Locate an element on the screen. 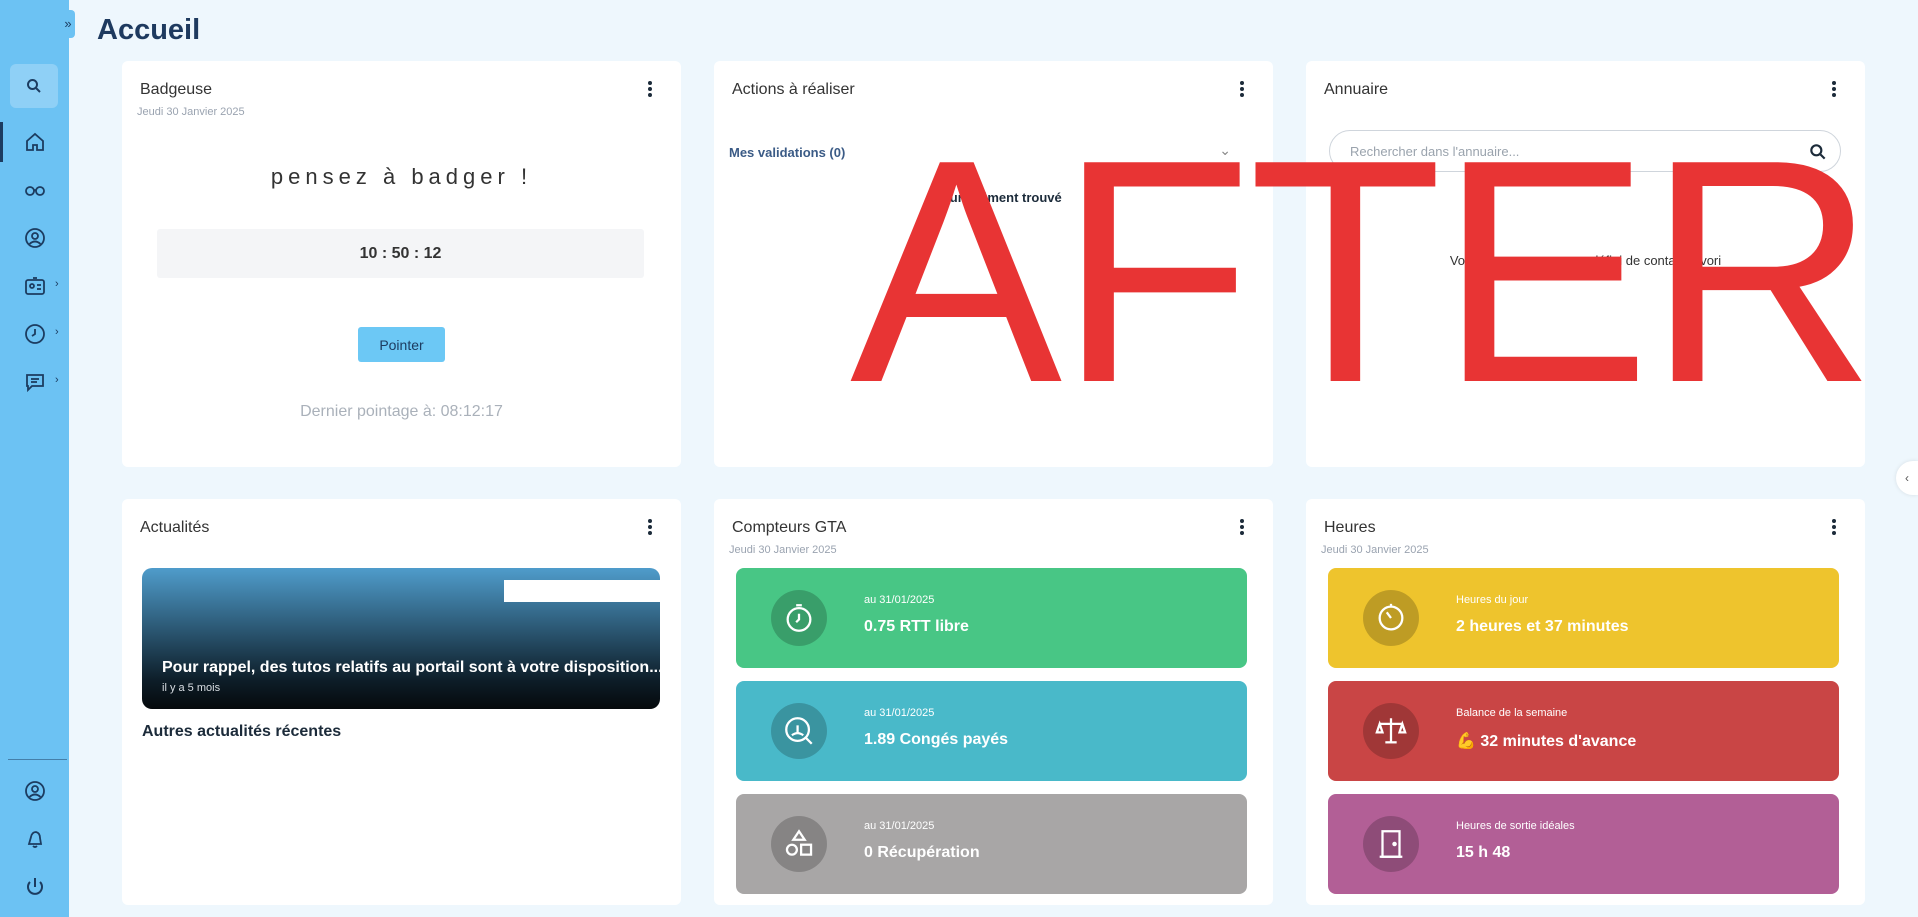 Image resolution: width=1918 pixels, height=917 pixels. sidebar-item-logout is located at coordinates (34, 887).